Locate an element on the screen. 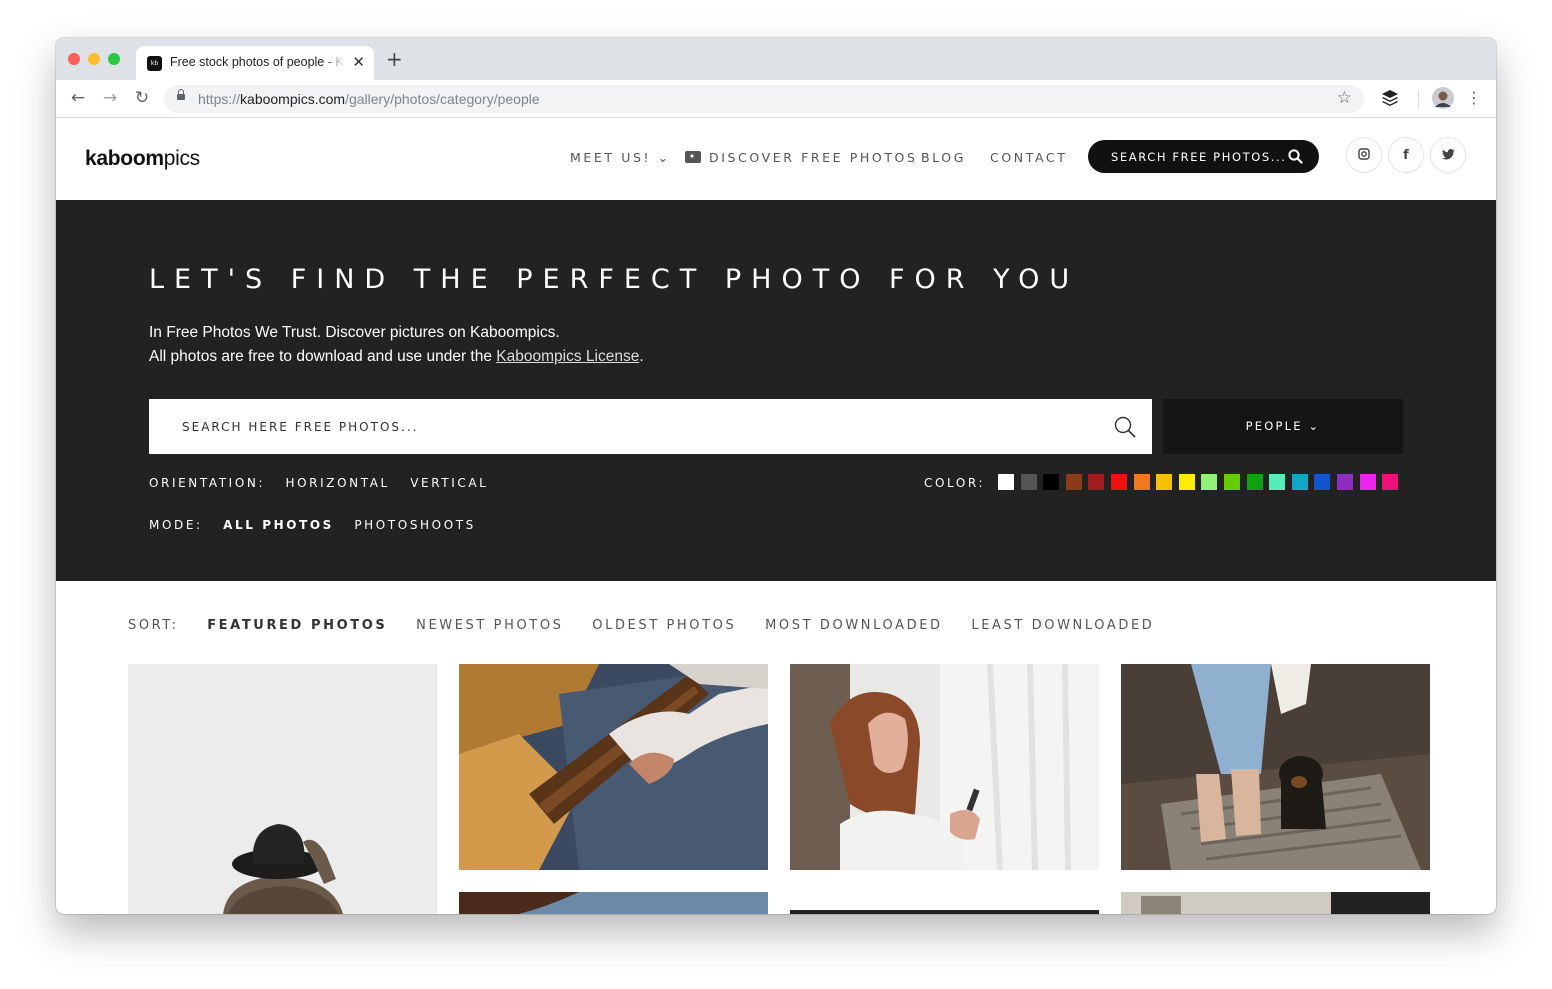 The height and width of the screenshot is (989, 1552). facebook-icon: f is located at coordinates (1406, 155).